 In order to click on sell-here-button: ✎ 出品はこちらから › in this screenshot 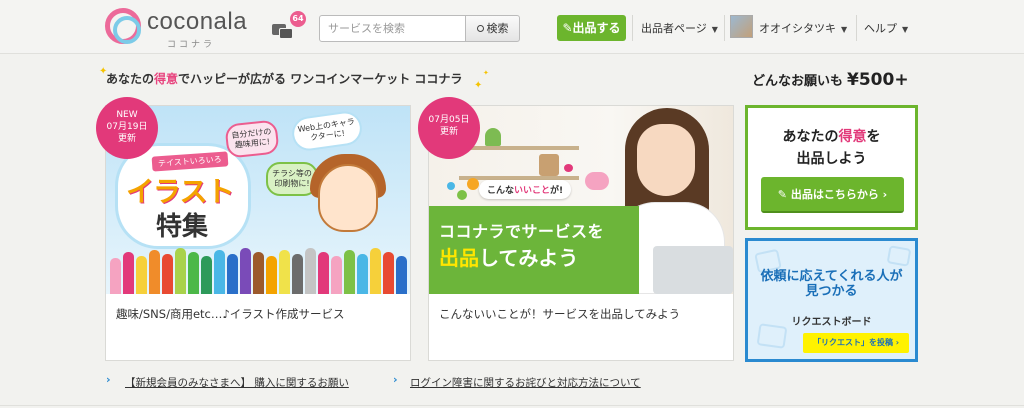, I will do `click(832, 195)`.